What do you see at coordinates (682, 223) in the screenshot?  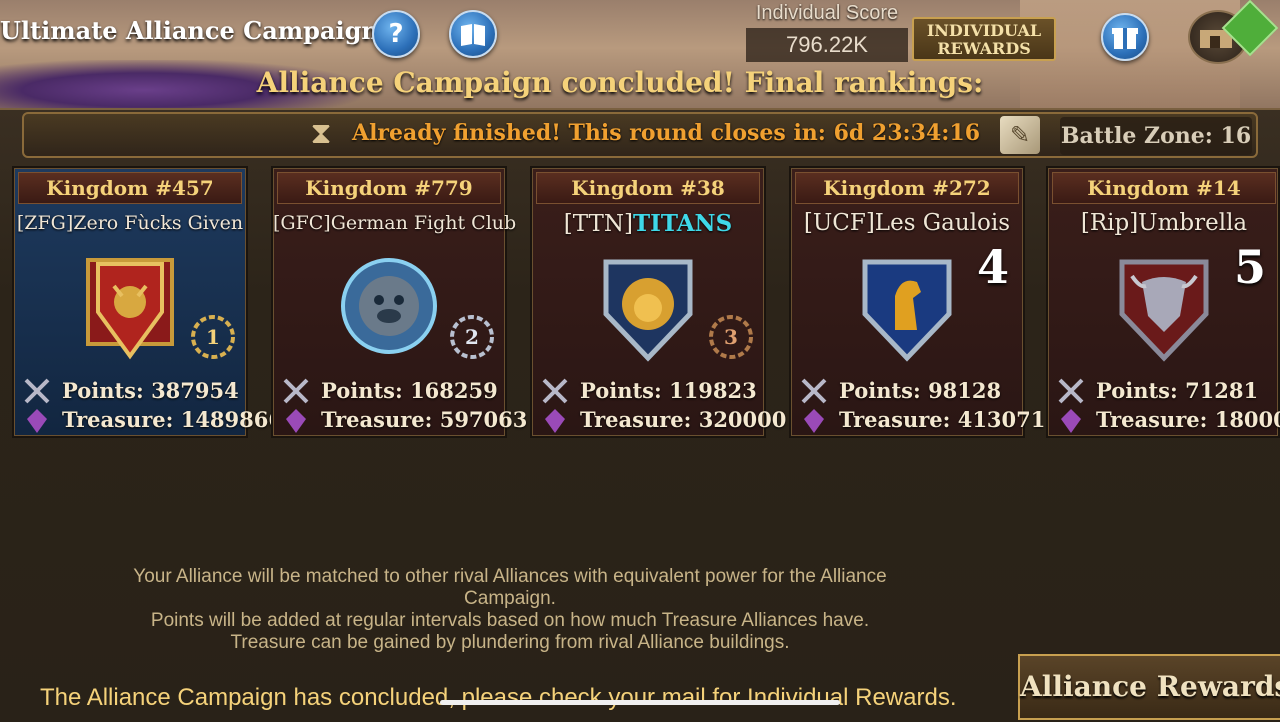 I see `alliance-title: TITANS` at bounding box center [682, 223].